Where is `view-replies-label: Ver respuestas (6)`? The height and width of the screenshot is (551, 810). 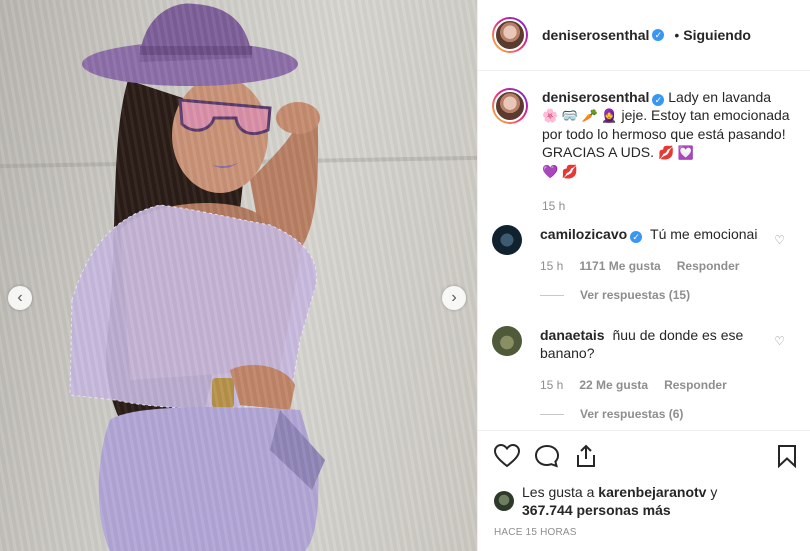
view-replies-label: Ver respuestas (6) is located at coordinates (631, 414).